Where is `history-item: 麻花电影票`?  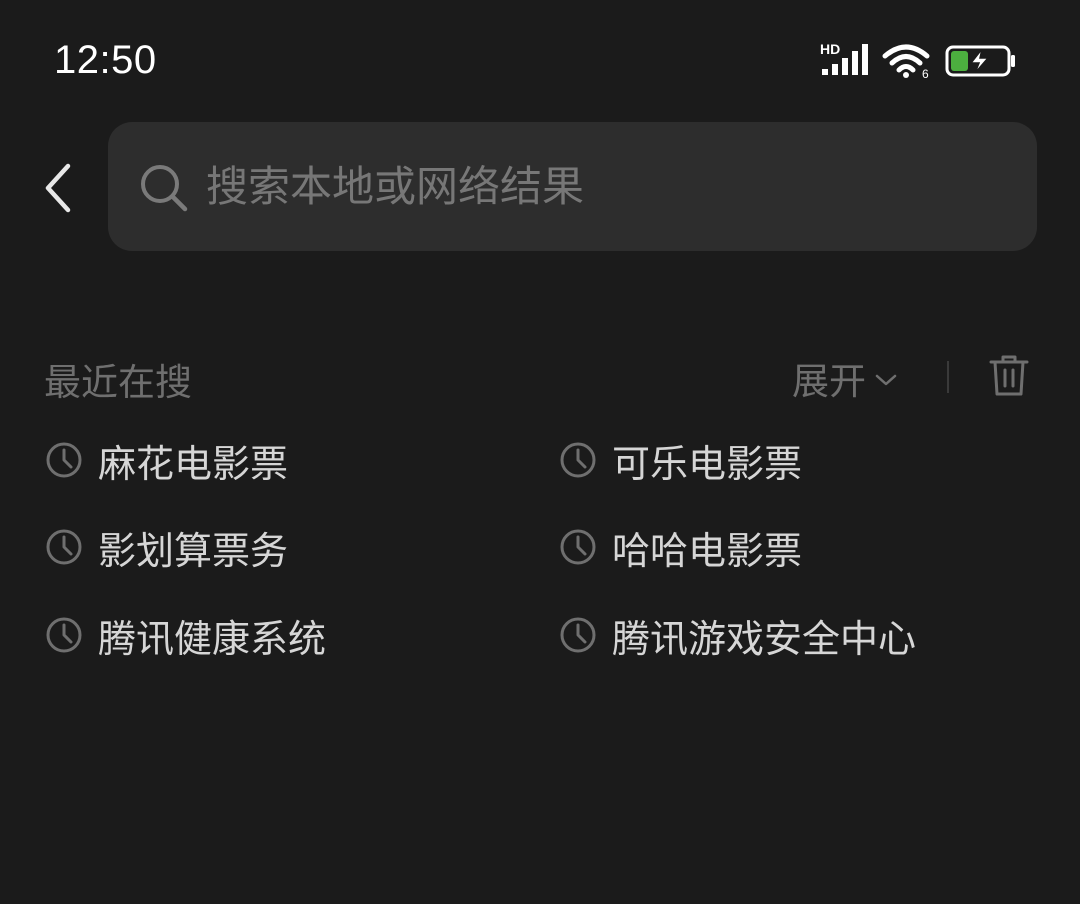 history-item: 麻花电影票 is located at coordinates (166, 460).